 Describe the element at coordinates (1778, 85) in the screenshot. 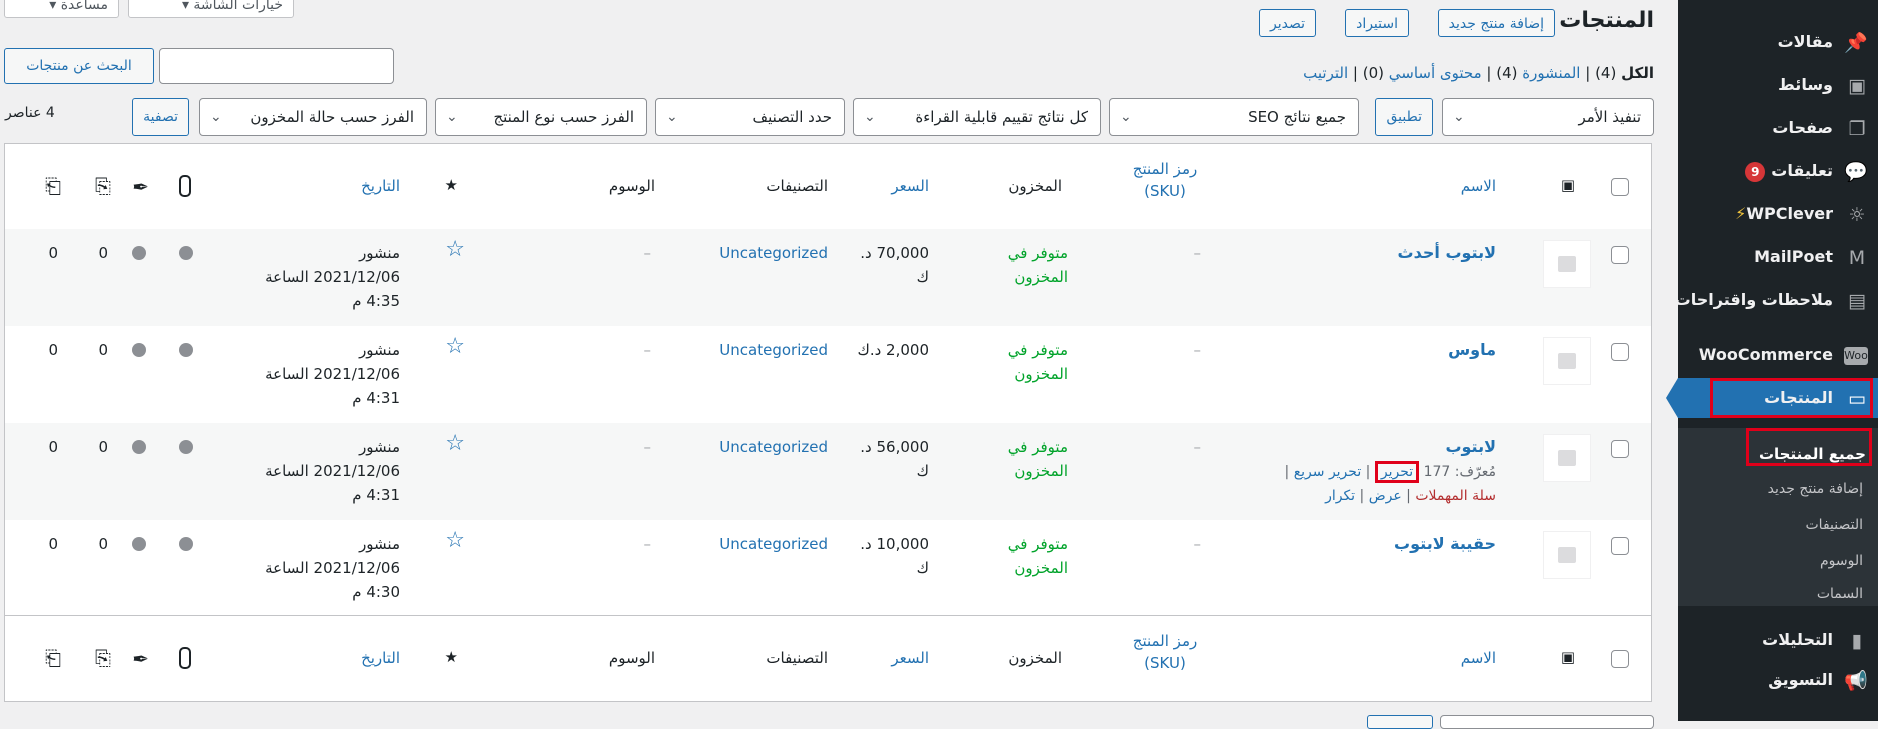

I see `sidebar-item-media: ▣ وسائط` at that location.